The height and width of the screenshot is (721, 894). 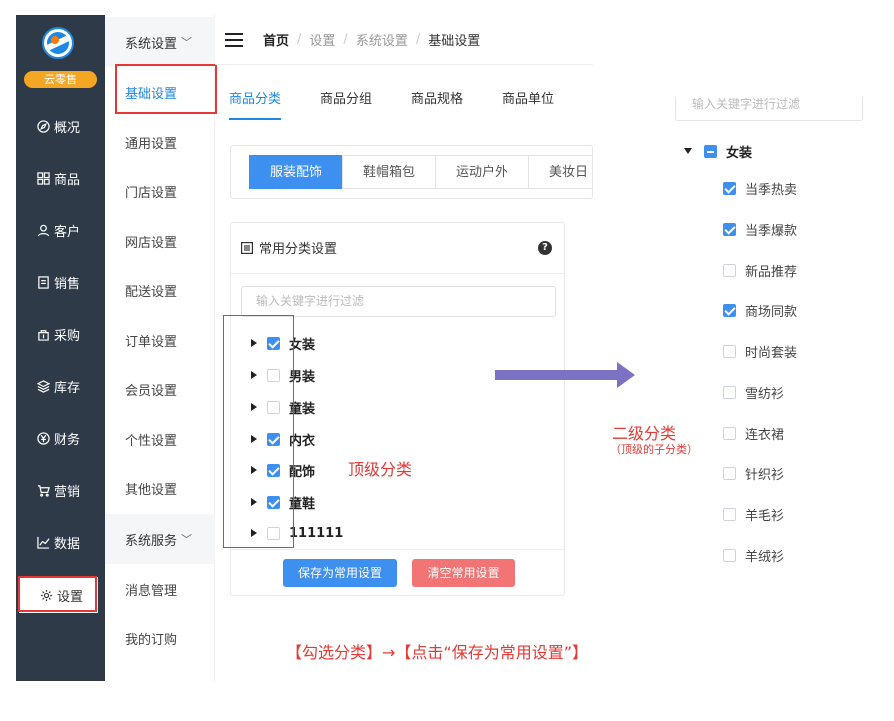 What do you see at coordinates (463, 573) in the screenshot?
I see `clear-common-button: 清空常用设置` at bounding box center [463, 573].